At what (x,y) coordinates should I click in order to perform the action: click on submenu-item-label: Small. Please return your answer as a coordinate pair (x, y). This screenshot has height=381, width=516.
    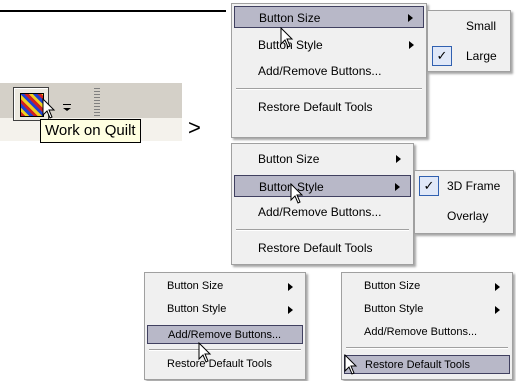
    Looking at the image, I should click on (481, 26).